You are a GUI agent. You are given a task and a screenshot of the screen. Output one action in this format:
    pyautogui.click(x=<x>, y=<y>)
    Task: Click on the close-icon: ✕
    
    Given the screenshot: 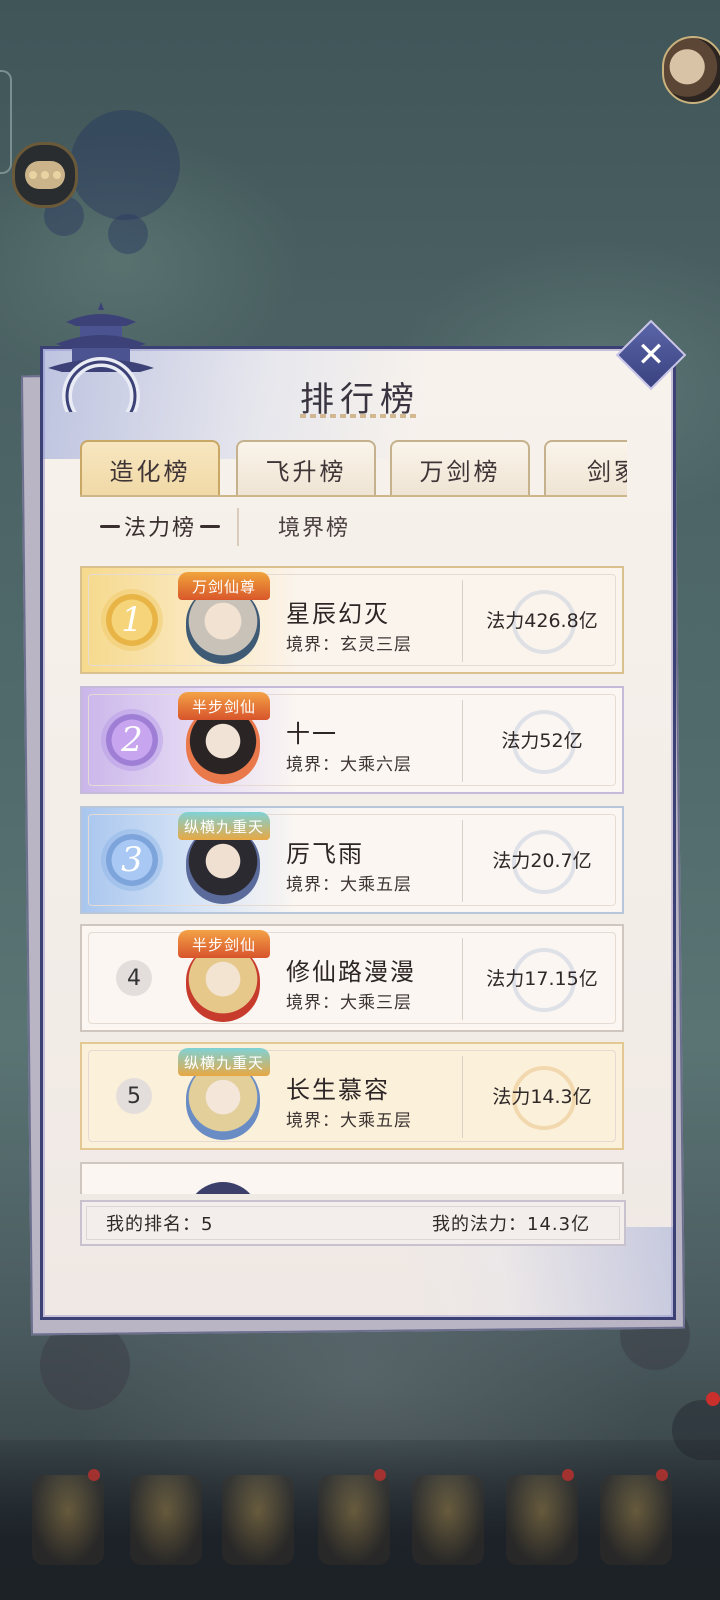 What is the action you would take?
    pyautogui.click(x=651, y=355)
    